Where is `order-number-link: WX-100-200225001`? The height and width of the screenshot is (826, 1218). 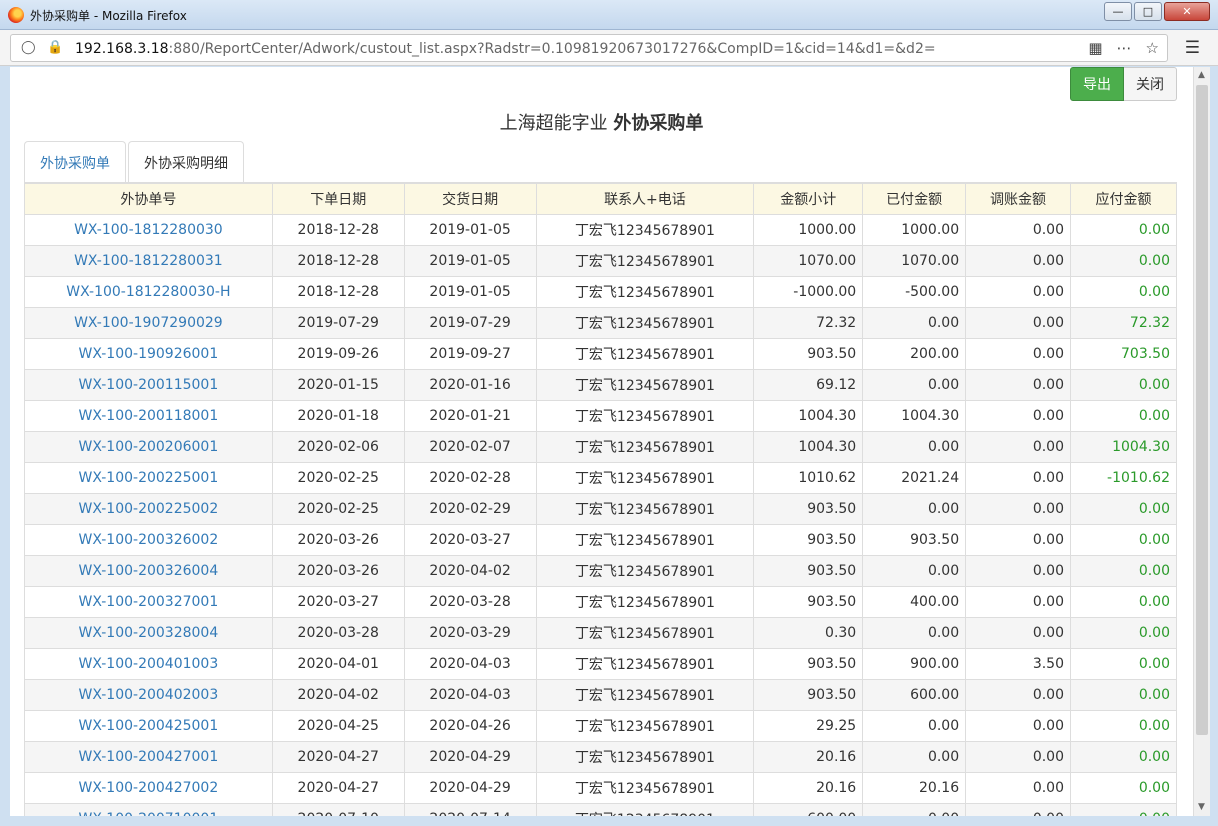
order-number-link: WX-100-200225001 is located at coordinates (148, 478).